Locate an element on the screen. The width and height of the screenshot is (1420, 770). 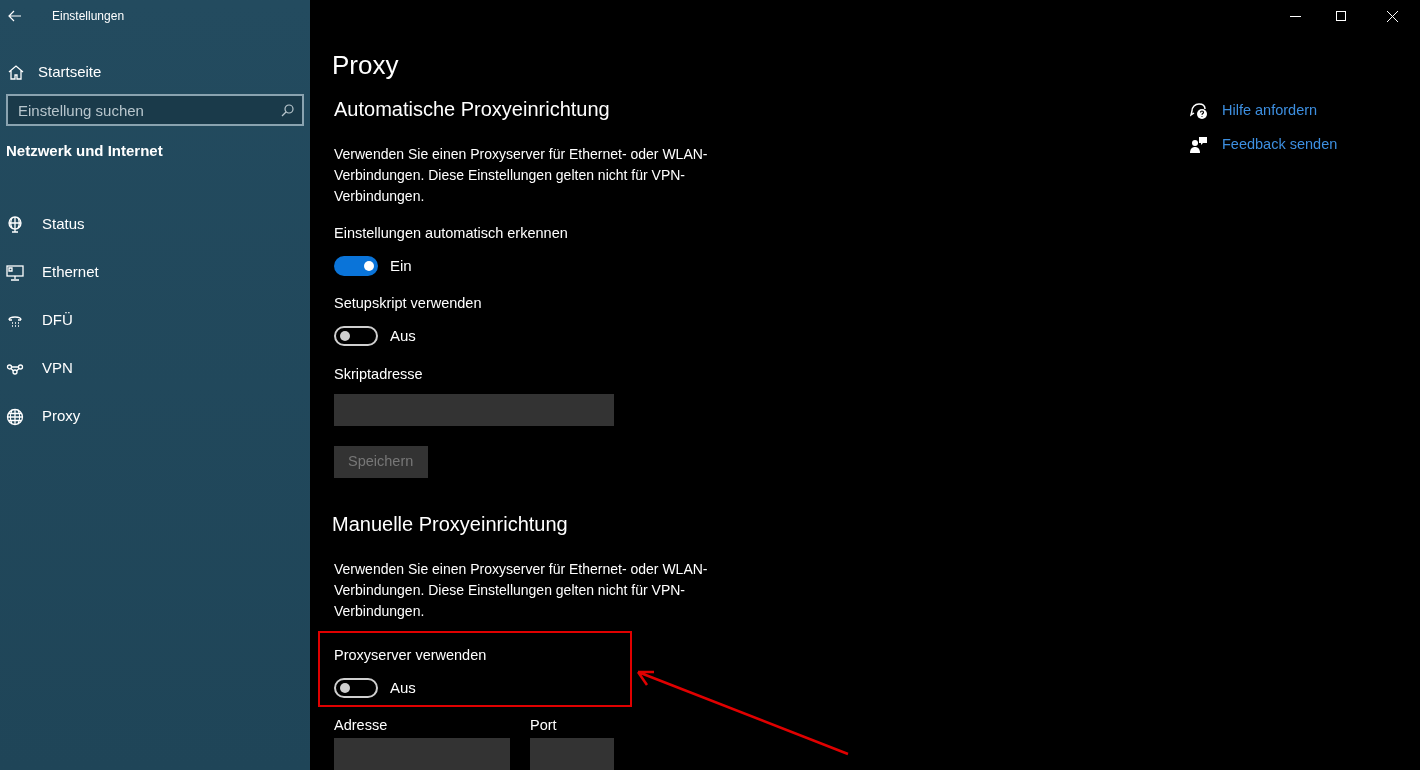
nav-item: Ethernet is located at coordinates (155, 272).